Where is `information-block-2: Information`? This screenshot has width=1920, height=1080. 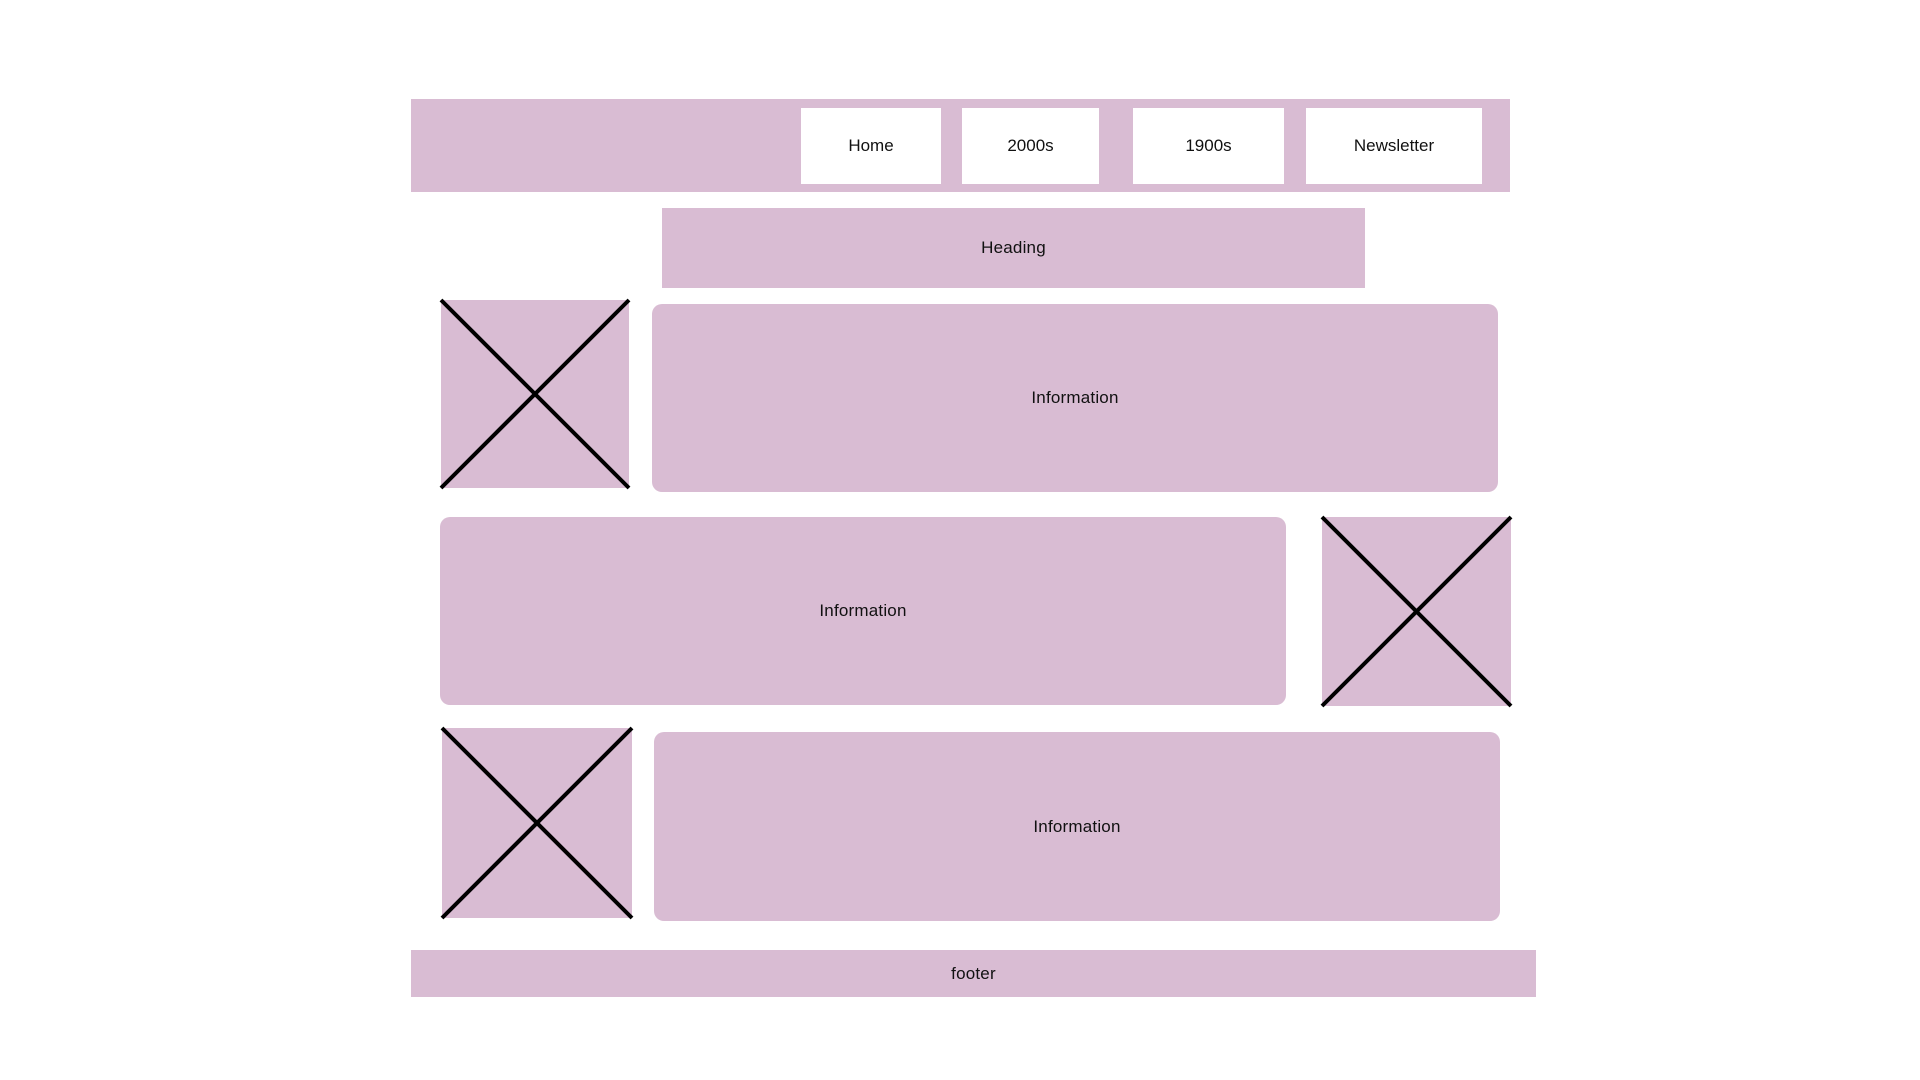 information-block-2: Information is located at coordinates (863, 611).